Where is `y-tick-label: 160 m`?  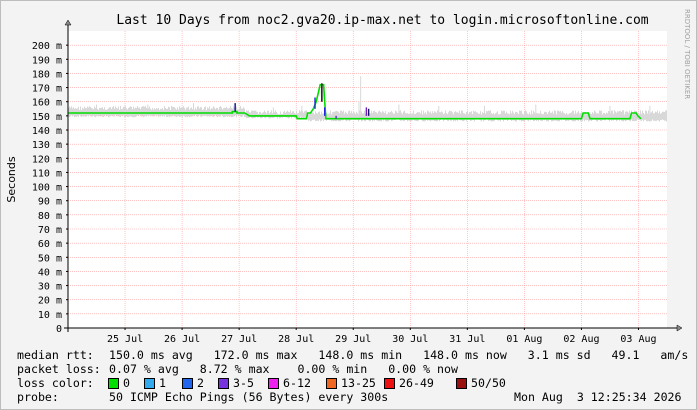 y-tick-label: 160 m is located at coordinates (47, 103).